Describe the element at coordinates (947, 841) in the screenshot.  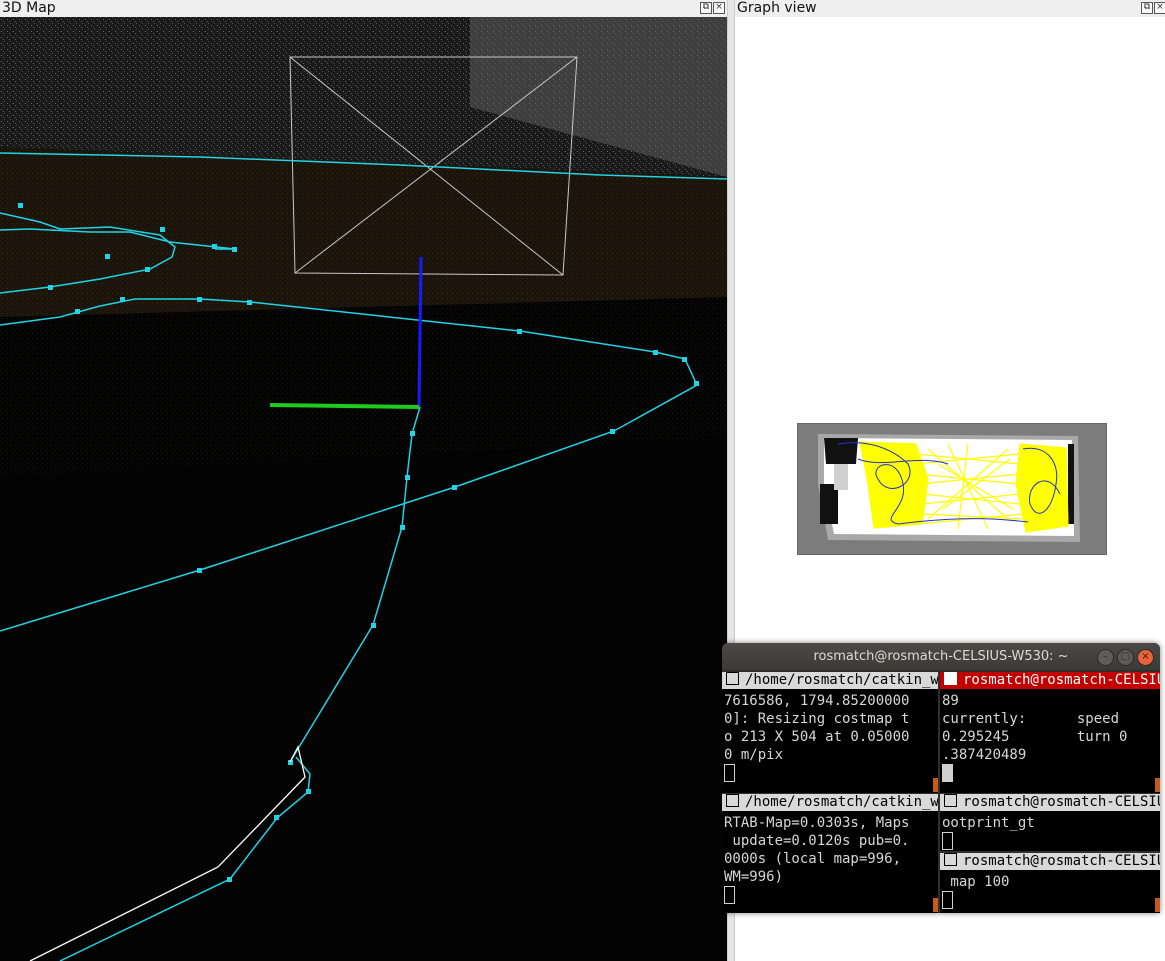
I see `pane-4-cursor` at that location.